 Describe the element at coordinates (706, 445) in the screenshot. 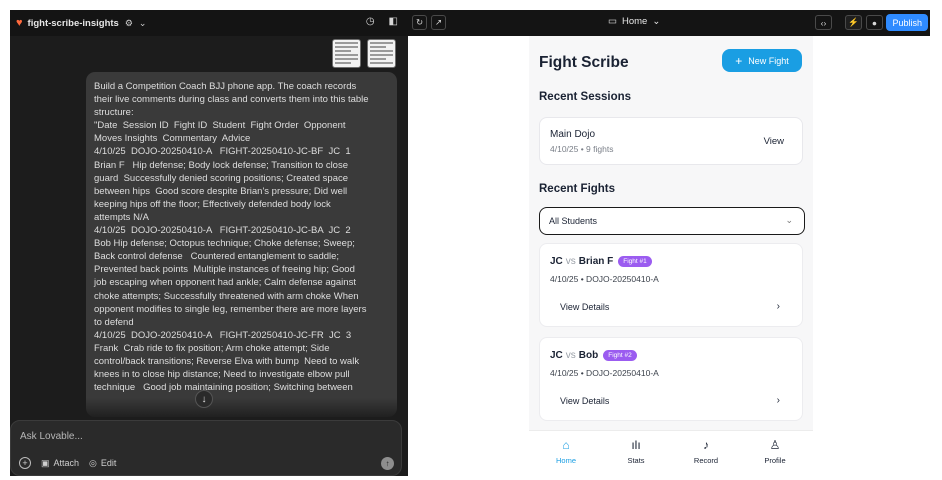

I see `microphone-icon: ♪` at that location.